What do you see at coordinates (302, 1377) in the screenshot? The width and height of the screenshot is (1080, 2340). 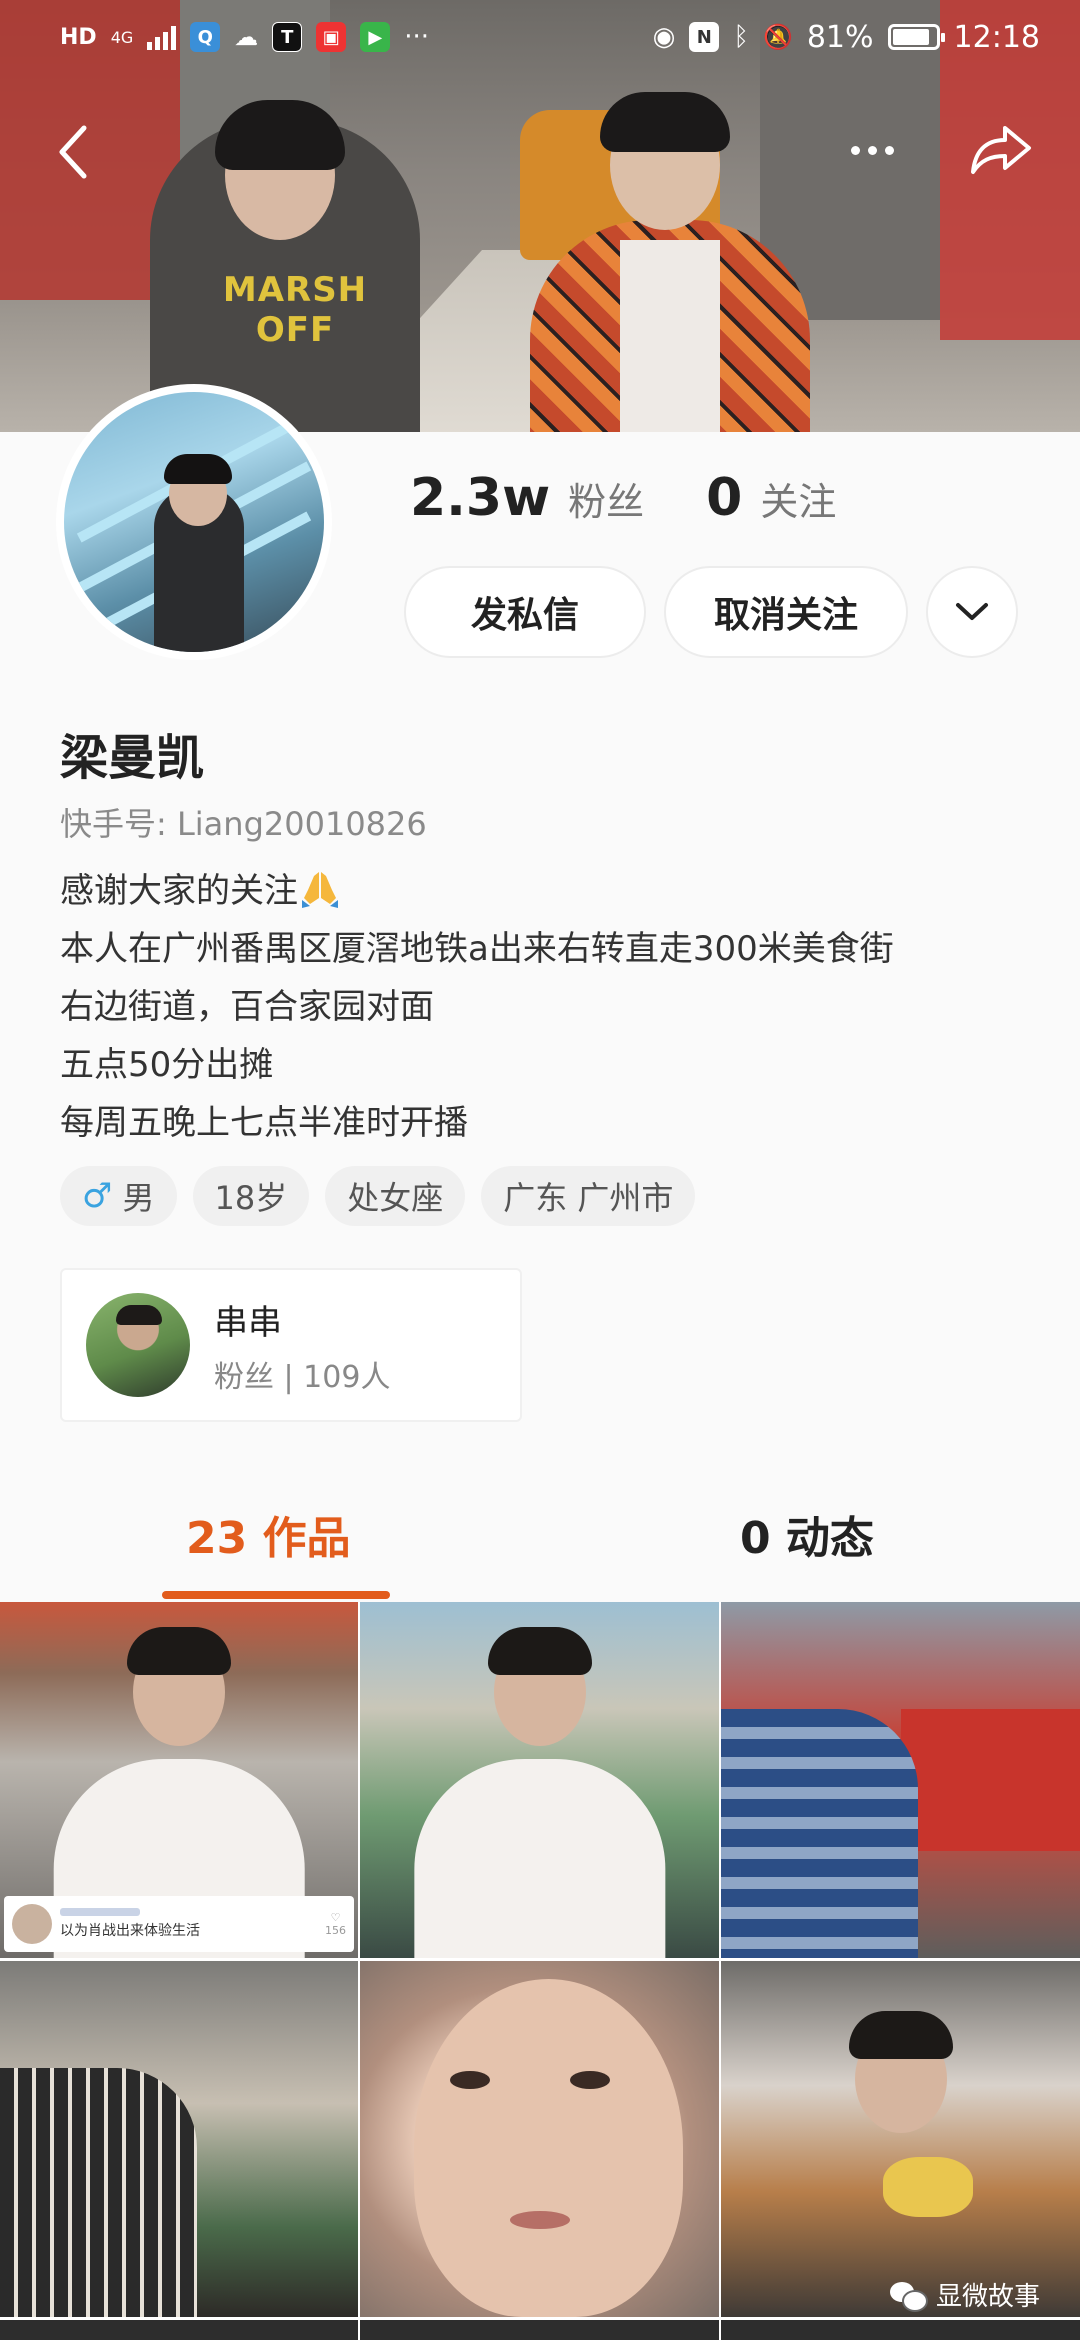 I see `friend-fans: 粉丝 | 109人` at bounding box center [302, 1377].